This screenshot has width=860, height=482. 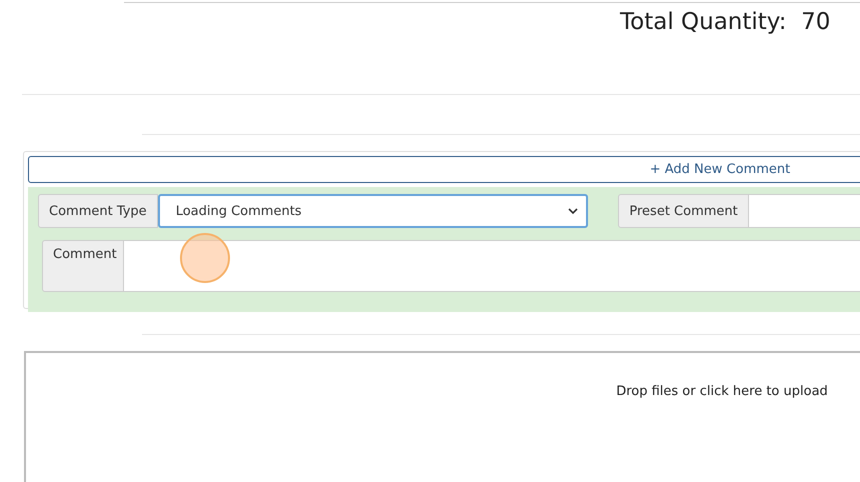 I want to click on total-quantity: Total Quantity: 70, so click(x=725, y=22).